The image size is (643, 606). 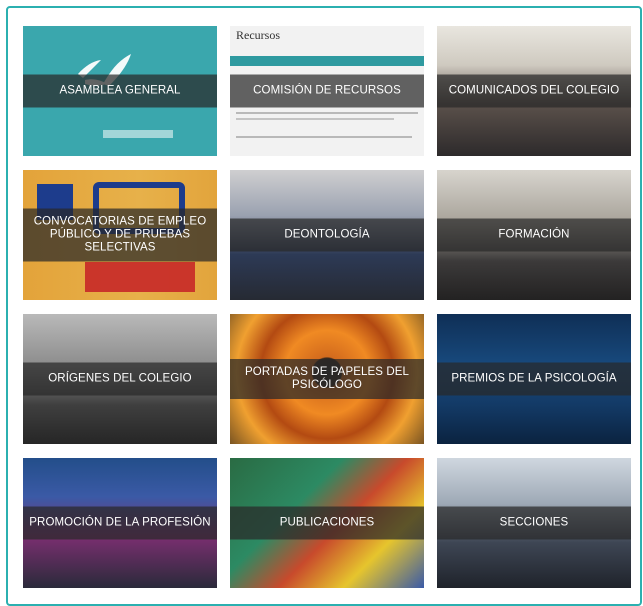 I want to click on tile-publicaciones: PUBLICACIONES, so click(x=327, y=523).